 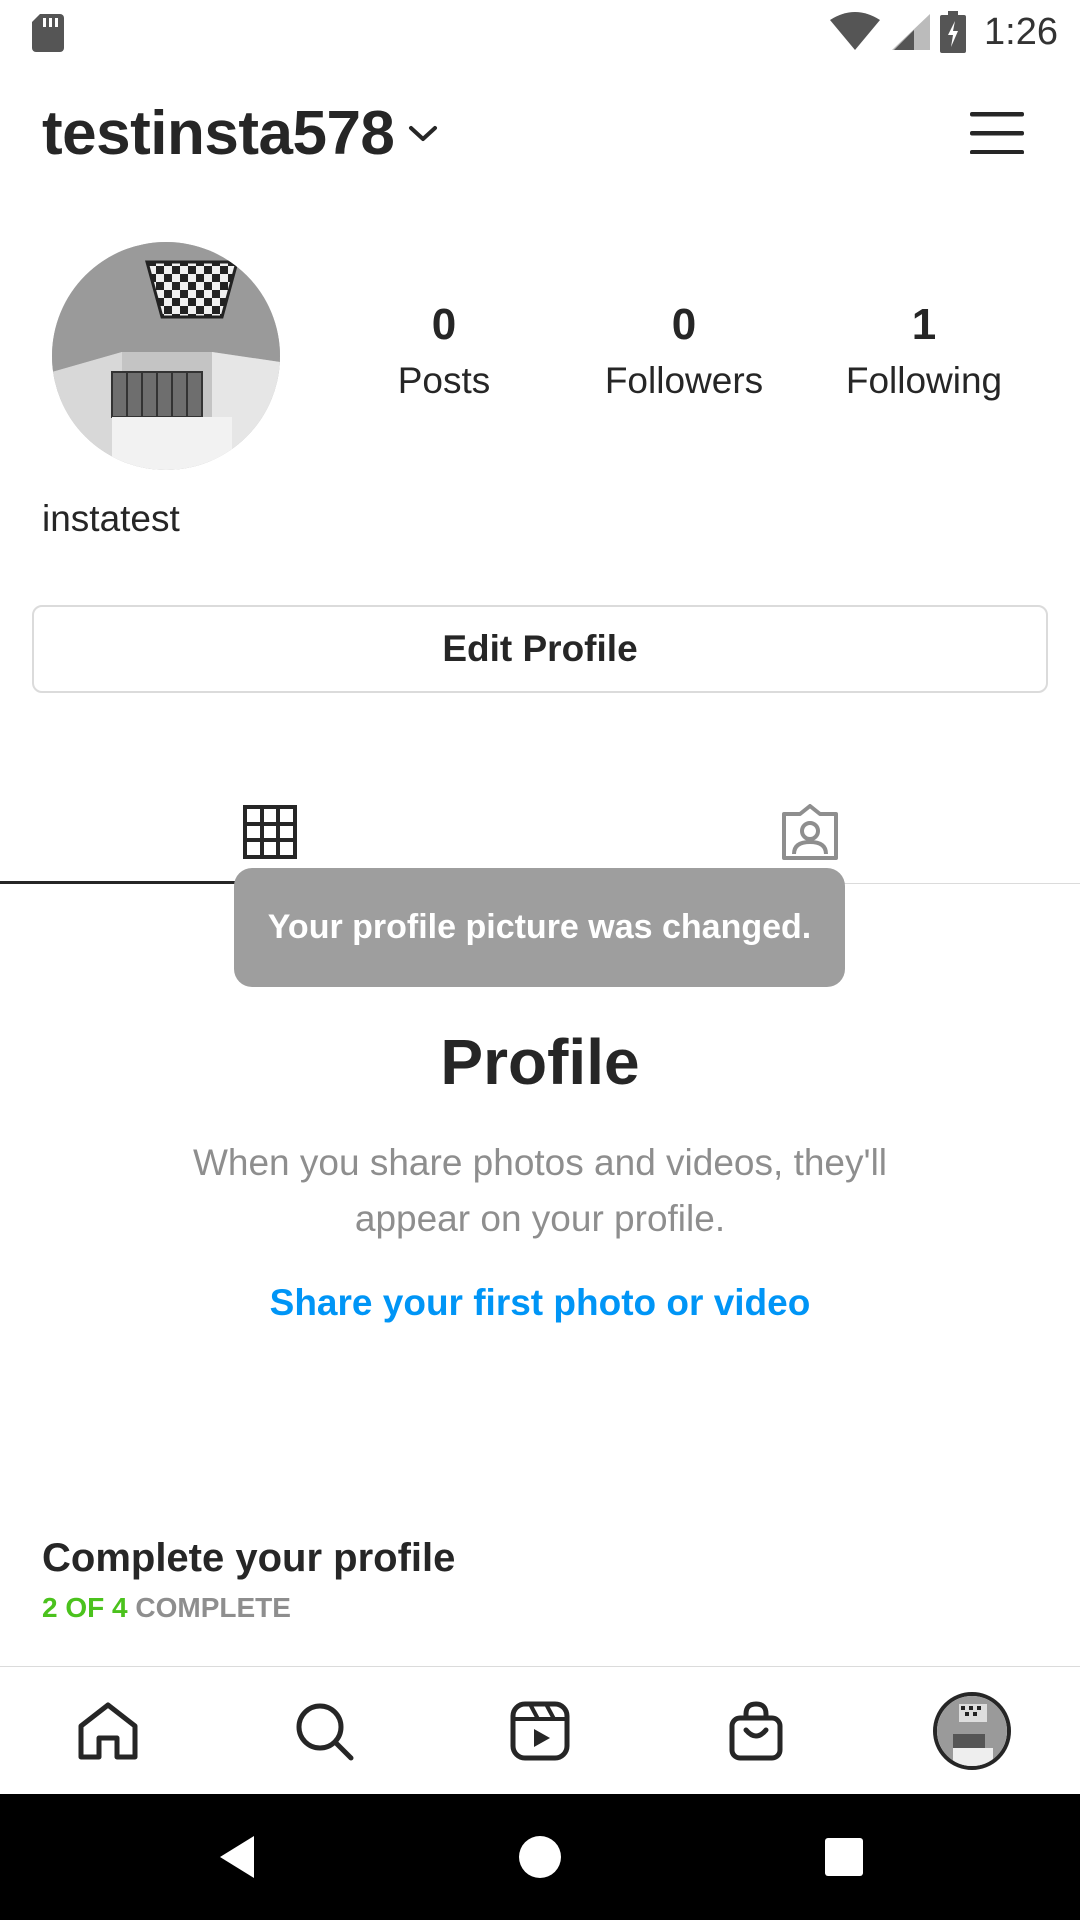 I want to click on username: testinsta578, so click(x=218, y=133).